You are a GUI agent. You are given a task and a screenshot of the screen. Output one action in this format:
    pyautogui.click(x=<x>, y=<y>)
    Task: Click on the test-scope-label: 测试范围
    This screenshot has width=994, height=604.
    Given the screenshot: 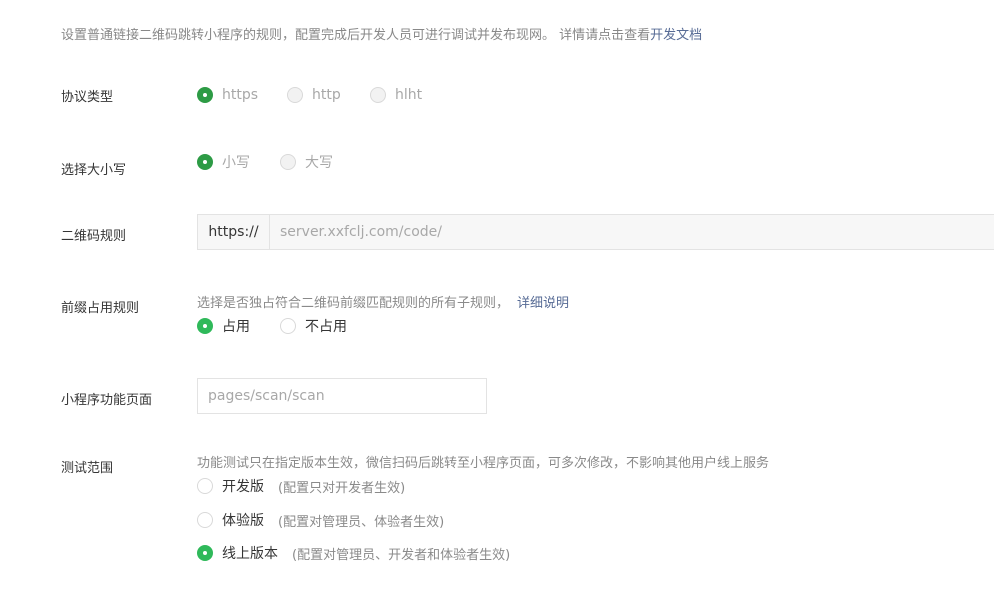 What is the action you would take?
    pyautogui.click(x=87, y=468)
    